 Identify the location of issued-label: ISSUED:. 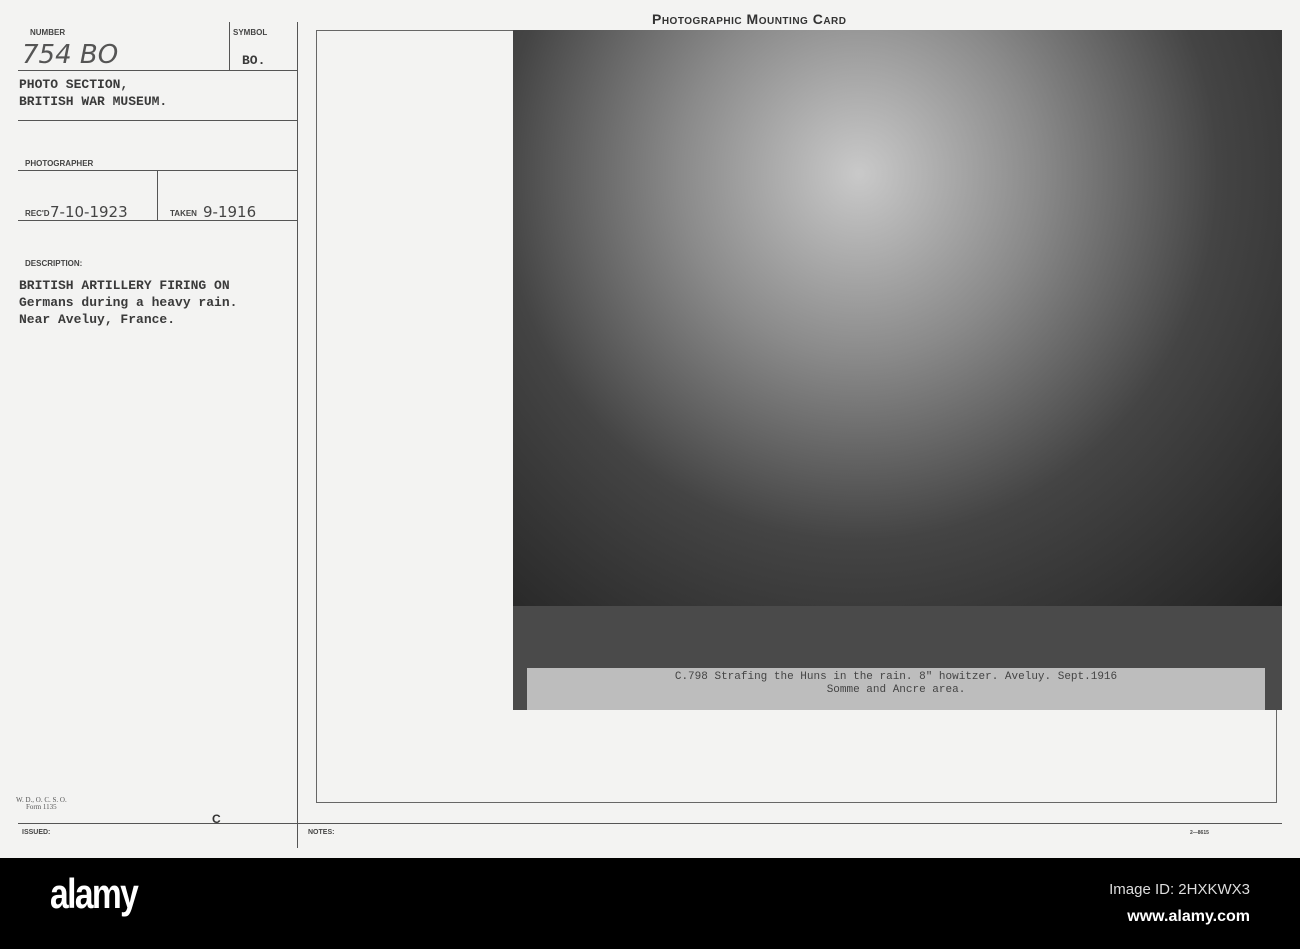
(36, 832).